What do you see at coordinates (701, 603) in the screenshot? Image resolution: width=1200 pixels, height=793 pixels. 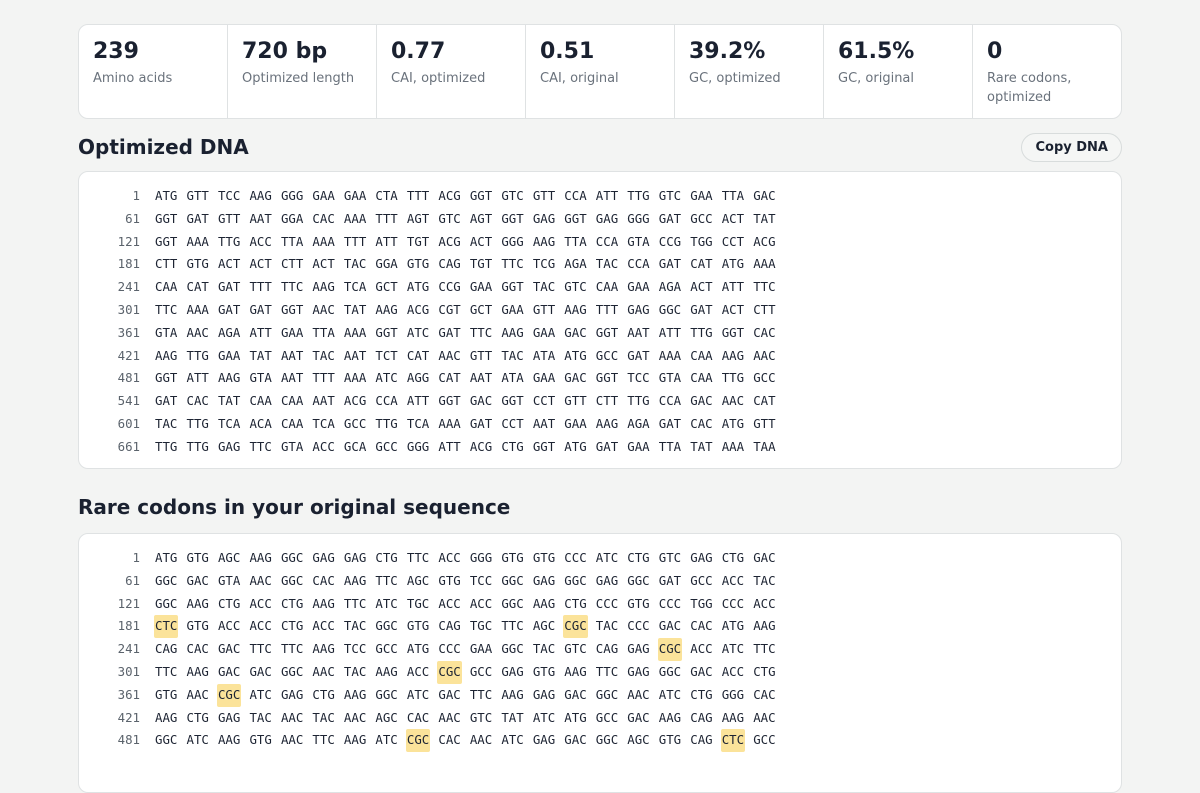 I see `codon: TGG` at bounding box center [701, 603].